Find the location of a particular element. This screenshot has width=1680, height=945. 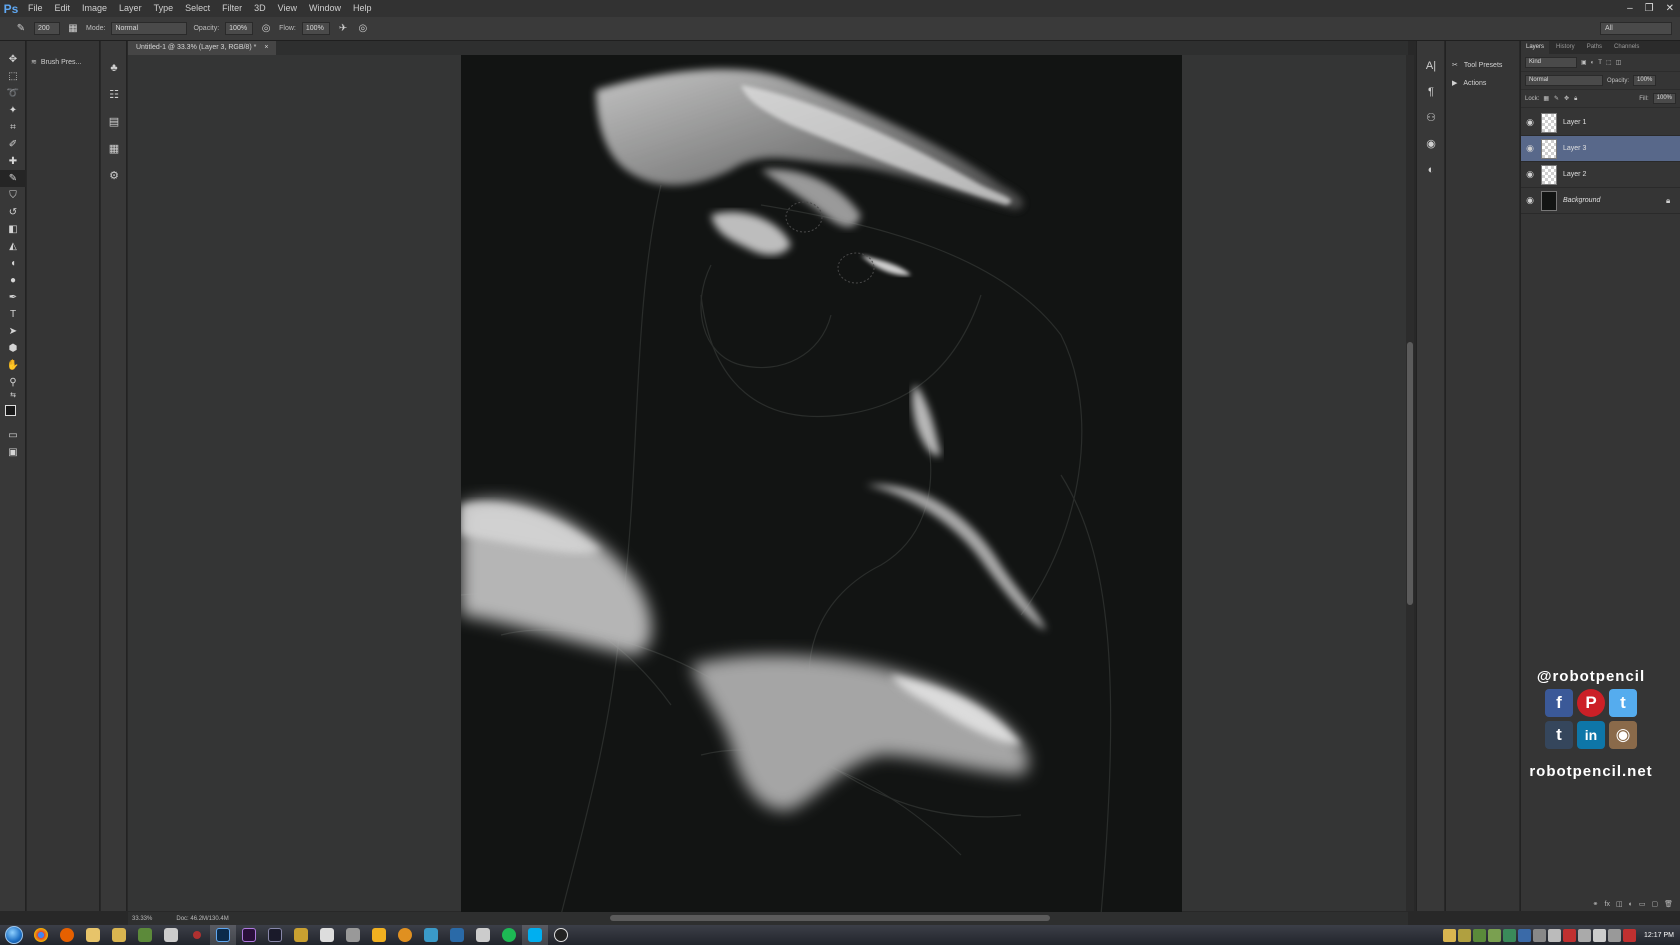

lock-icons: ▦✎✥🔒︎ is located at coordinates (1562, 99).